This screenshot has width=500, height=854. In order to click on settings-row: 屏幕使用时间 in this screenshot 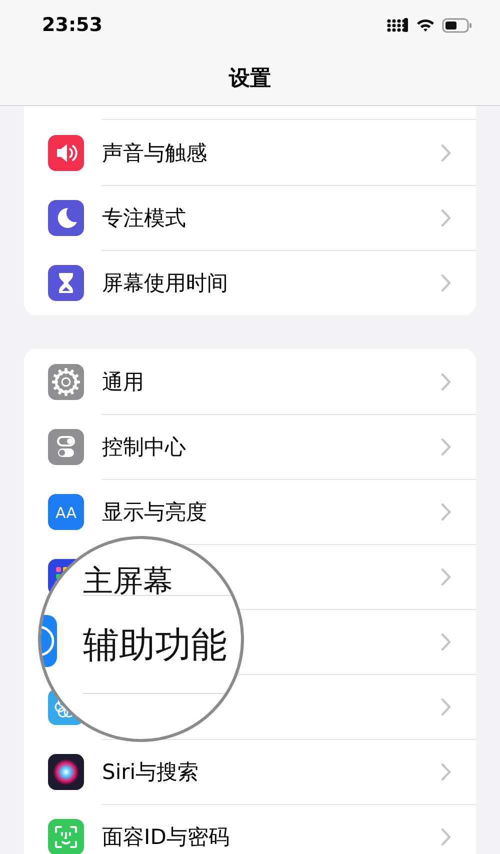, I will do `click(250, 282)`.